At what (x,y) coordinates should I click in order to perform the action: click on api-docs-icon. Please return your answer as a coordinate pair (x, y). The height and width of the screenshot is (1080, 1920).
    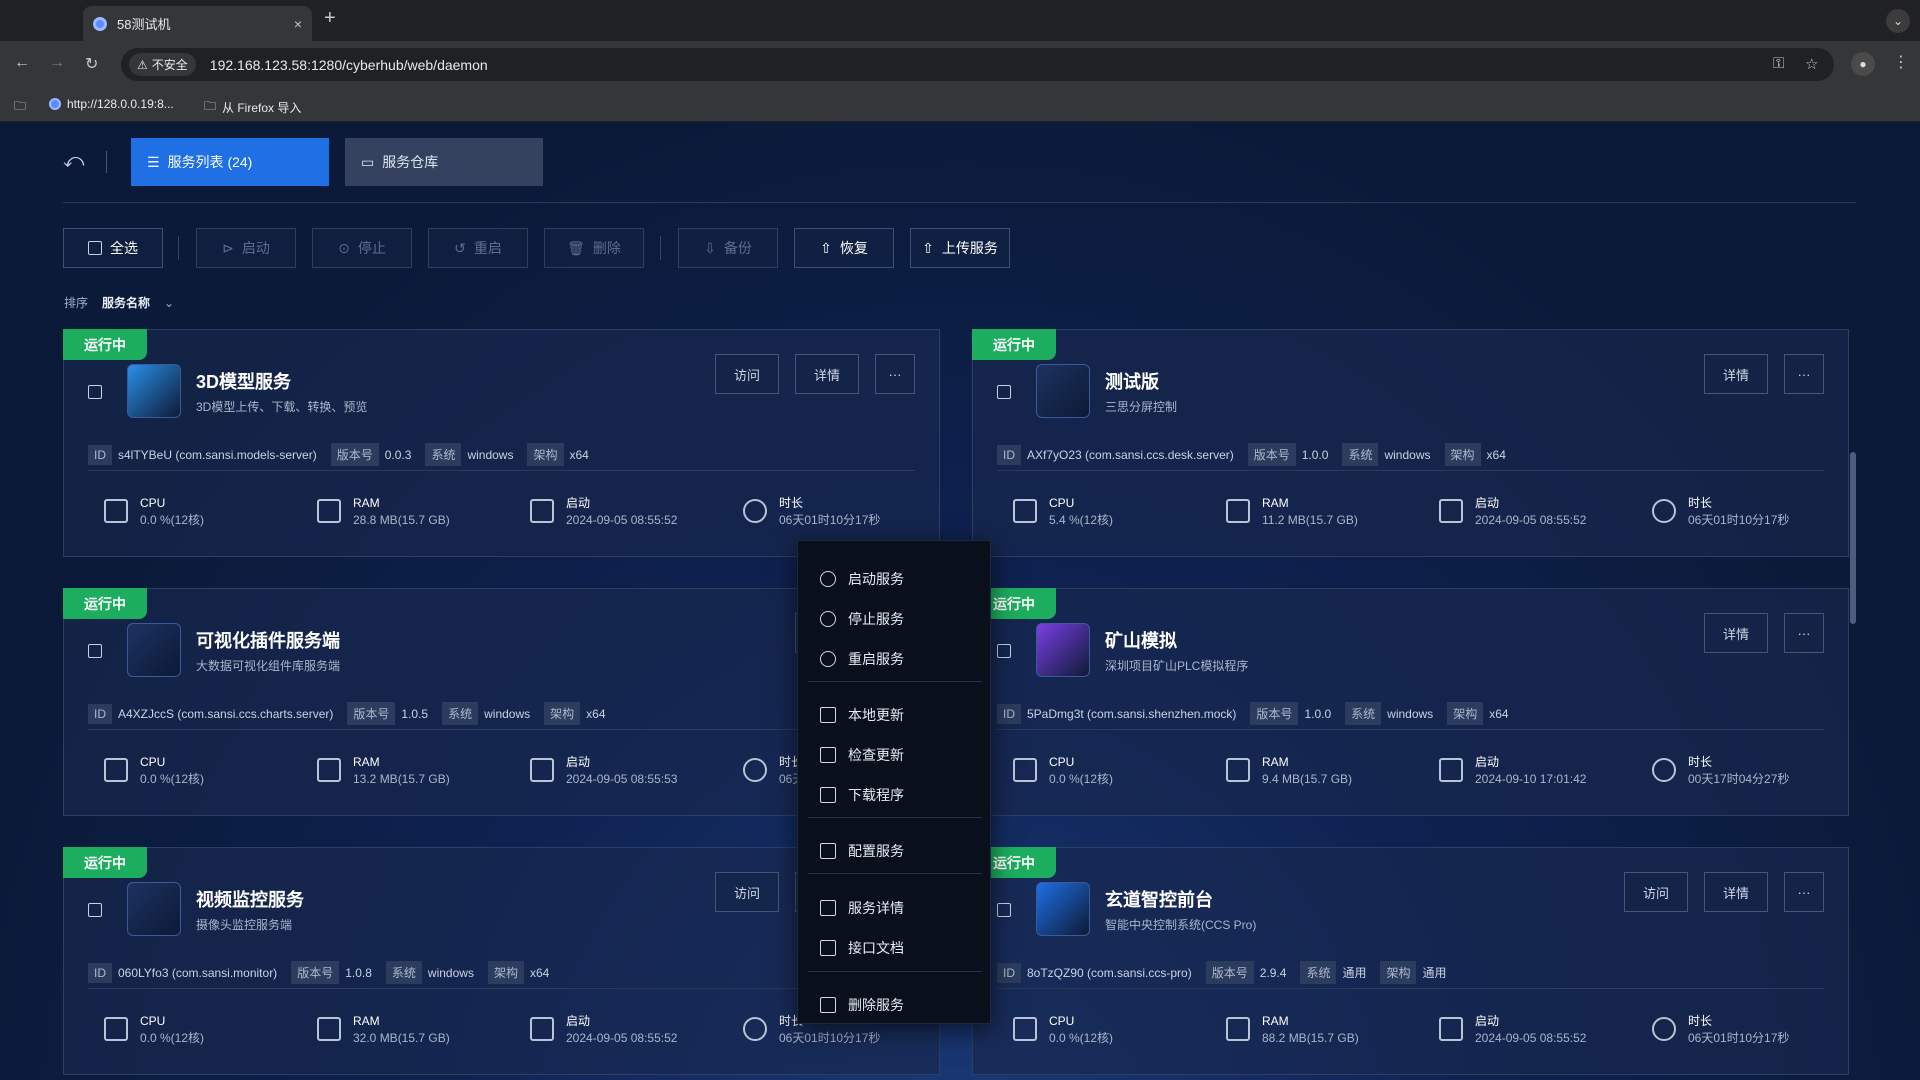
    Looking at the image, I should click on (828, 948).